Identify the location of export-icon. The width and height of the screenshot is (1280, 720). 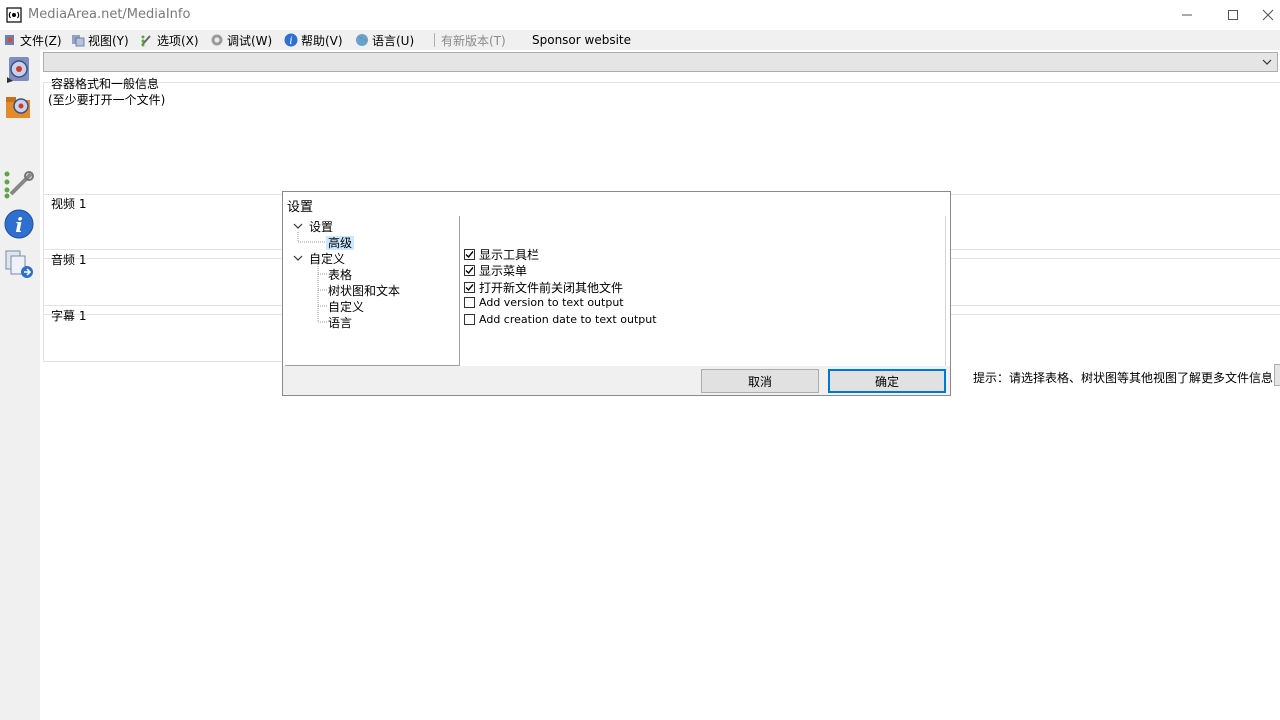
(19, 264).